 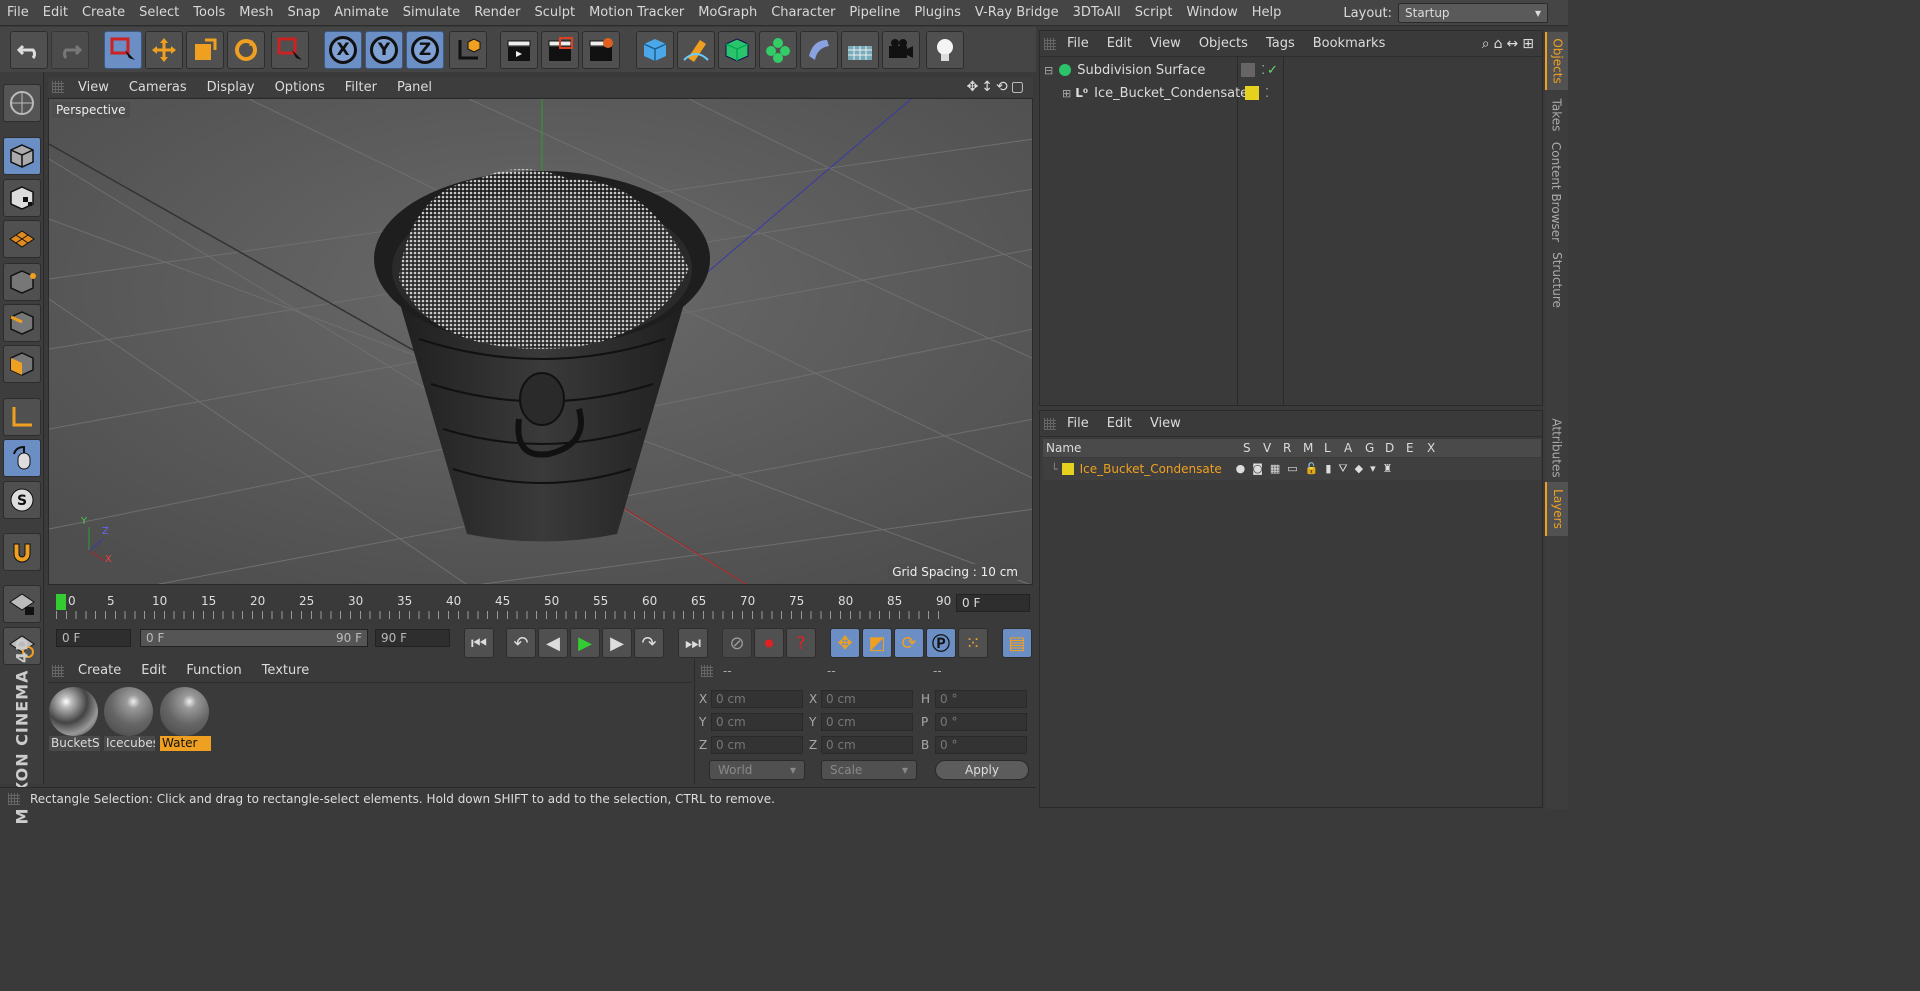 What do you see at coordinates (1119, 423) in the screenshot?
I see `layer-menu-edit: Edit` at bounding box center [1119, 423].